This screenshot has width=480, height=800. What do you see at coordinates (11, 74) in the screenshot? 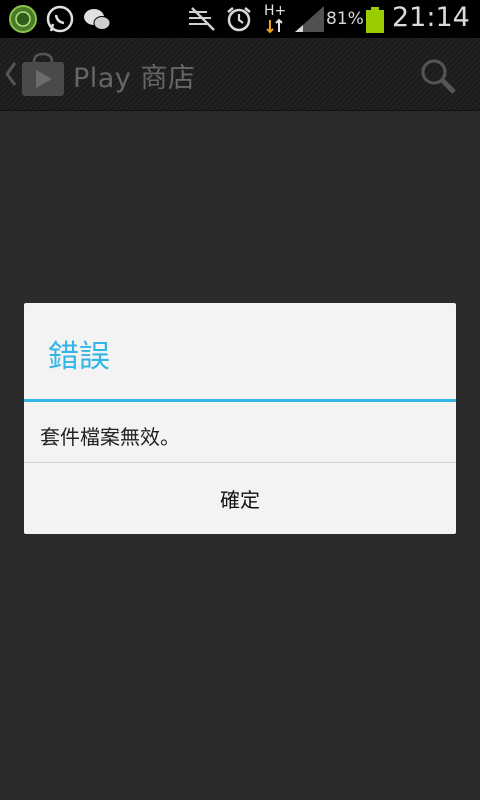
I see `up-navigation-icon` at bounding box center [11, 74].